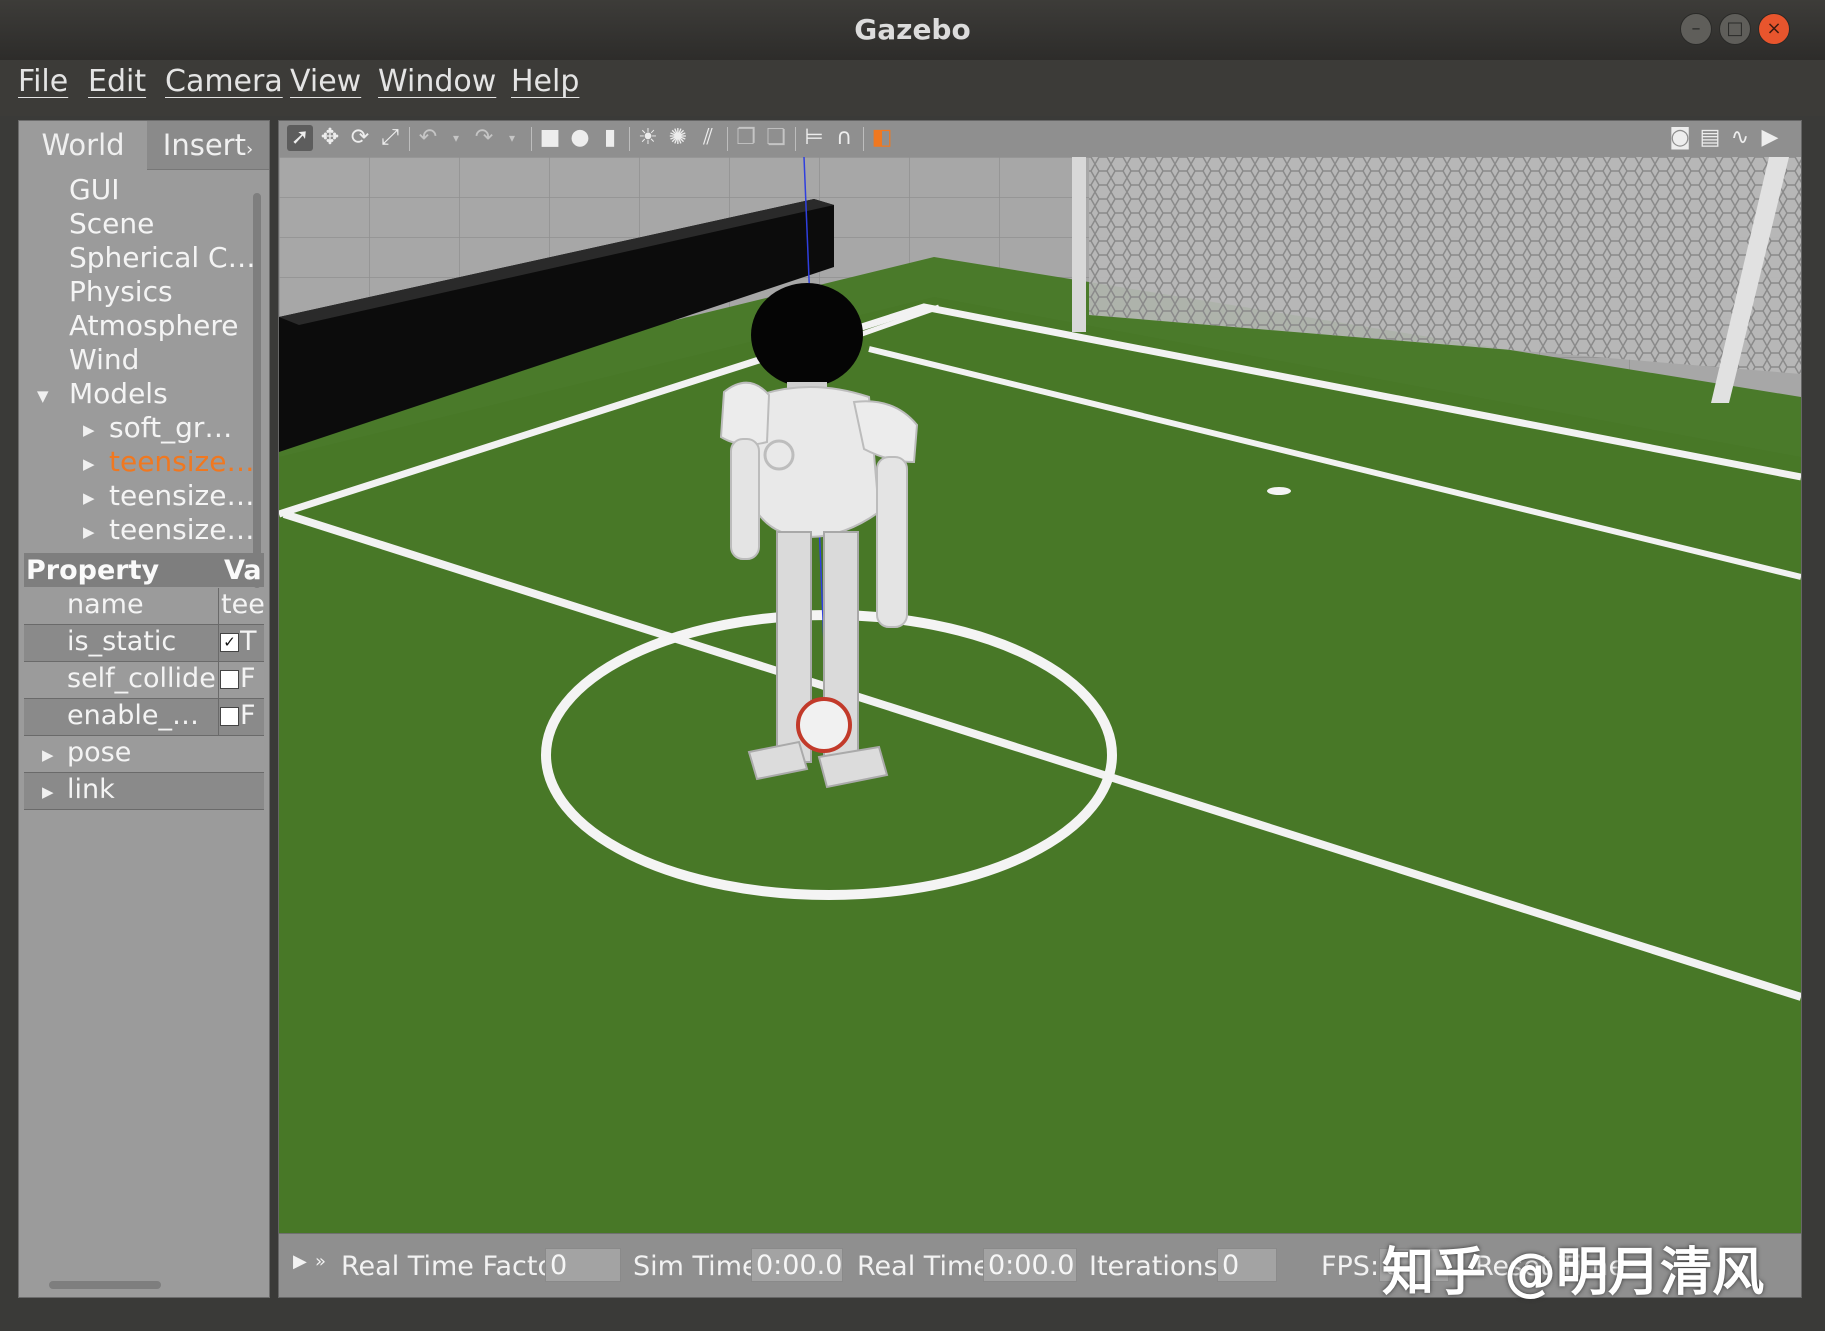 The height and width of the screenshot is (1331, 1825). Describe the element at coordinates (746, 138) in the screenshot. I see `copy-icon: ❐` at that location.